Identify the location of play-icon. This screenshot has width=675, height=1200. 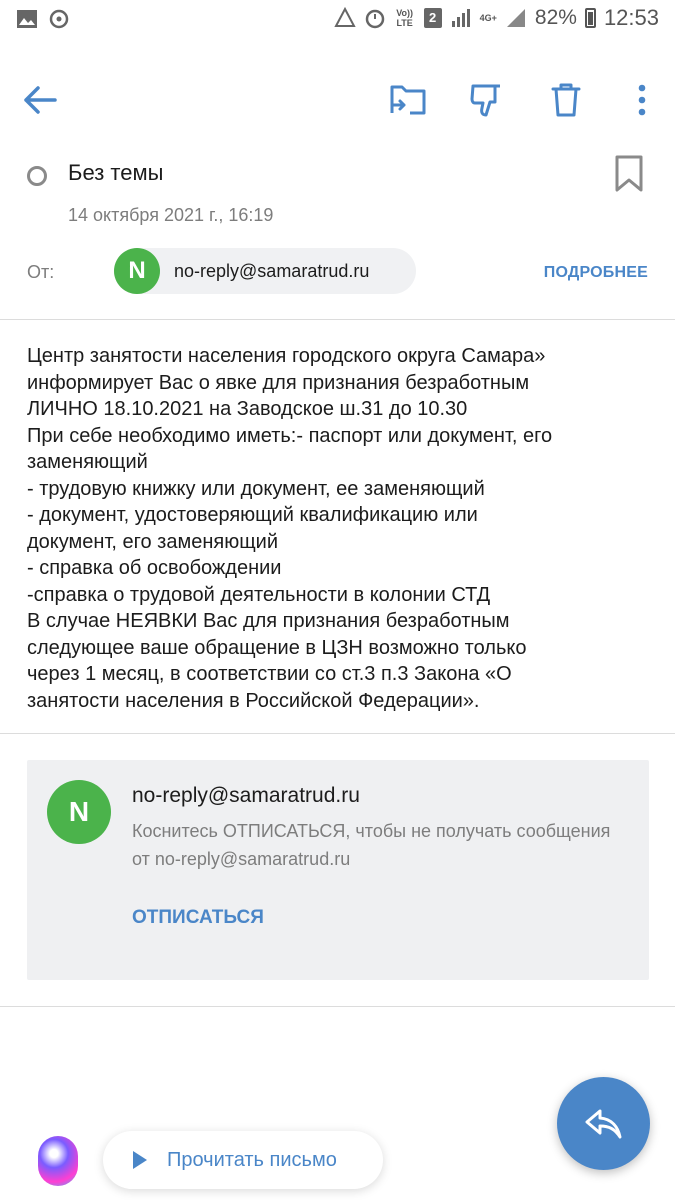
(140, 1160).